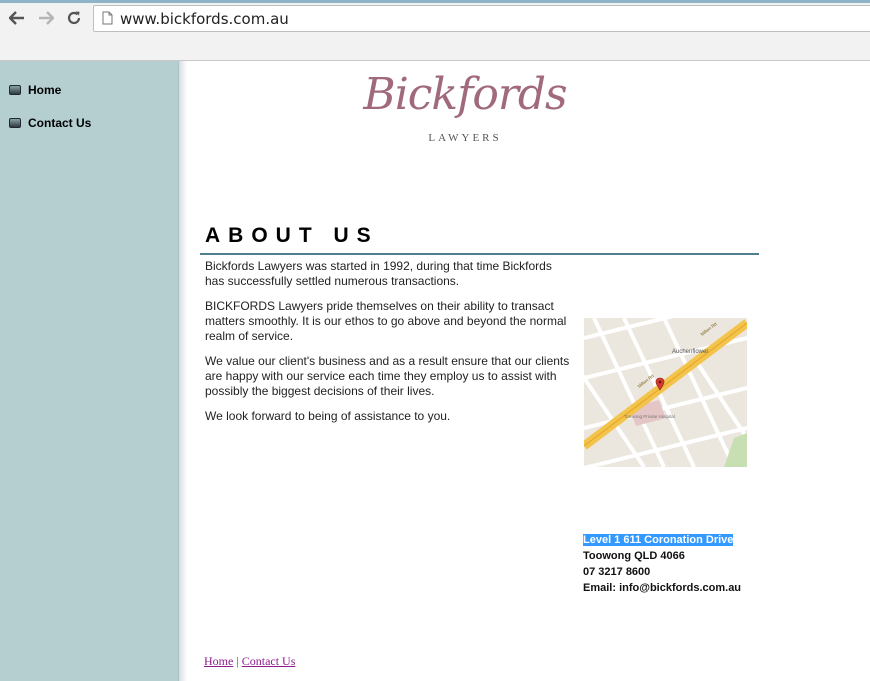 Image resolution: width=870 pixels, height=681 pixels. I want to click on map-label: Auchenflower, so click(690, 352).